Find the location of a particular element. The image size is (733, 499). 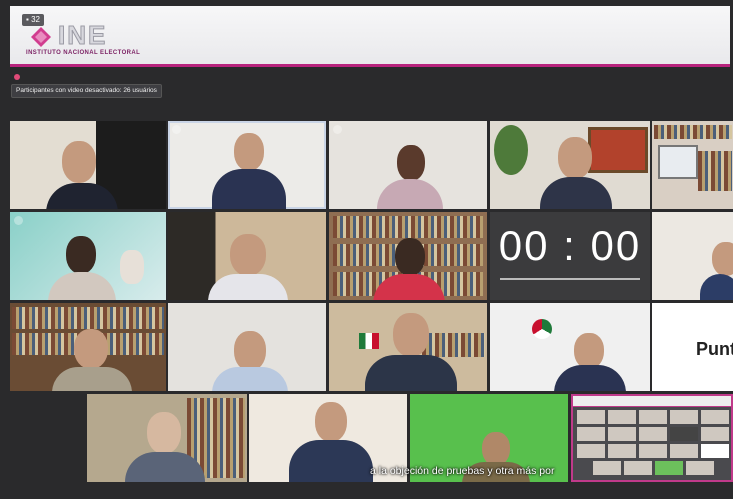

timer-tile: 00 is located at coordinates (570, 256).